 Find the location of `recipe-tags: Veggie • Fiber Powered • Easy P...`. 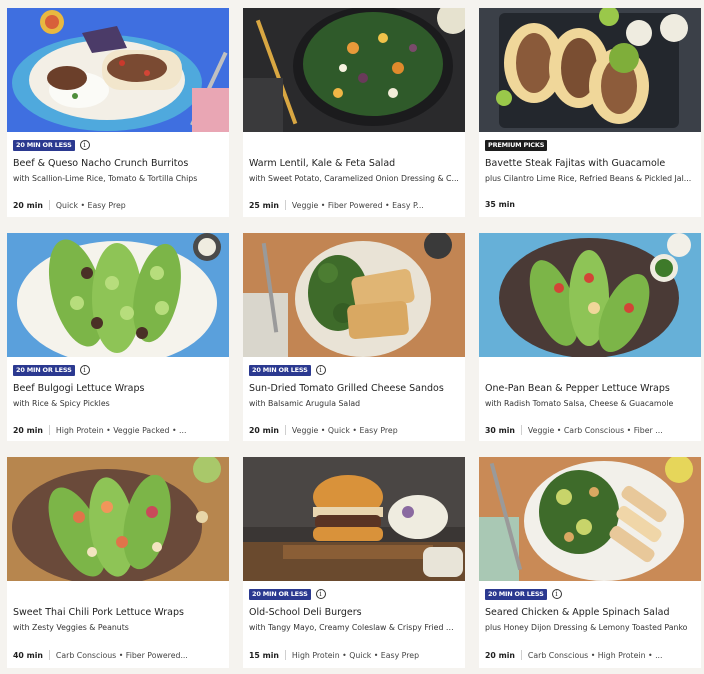

recipe-tags: Veggie • Fiber Powered • Easy P... is located at coordinates (357, 205).